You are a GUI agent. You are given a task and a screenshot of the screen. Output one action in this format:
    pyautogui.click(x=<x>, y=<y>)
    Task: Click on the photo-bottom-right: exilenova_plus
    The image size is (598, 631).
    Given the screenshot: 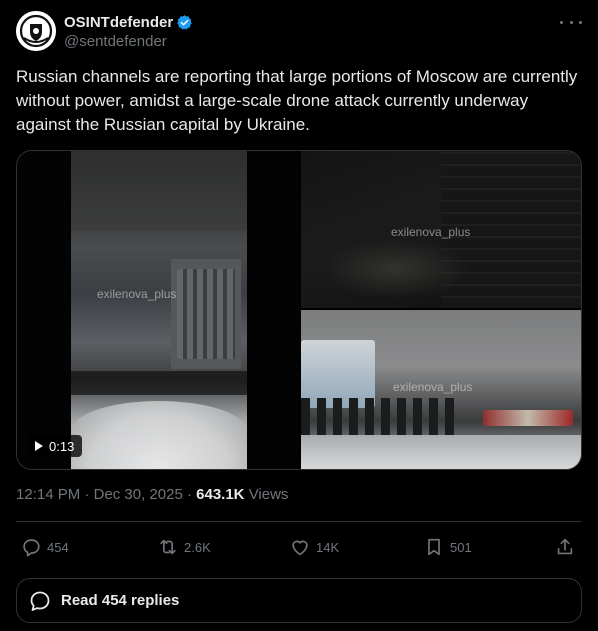 What is the action you would take?
    pyautogui.click(x=441, y=389)
    